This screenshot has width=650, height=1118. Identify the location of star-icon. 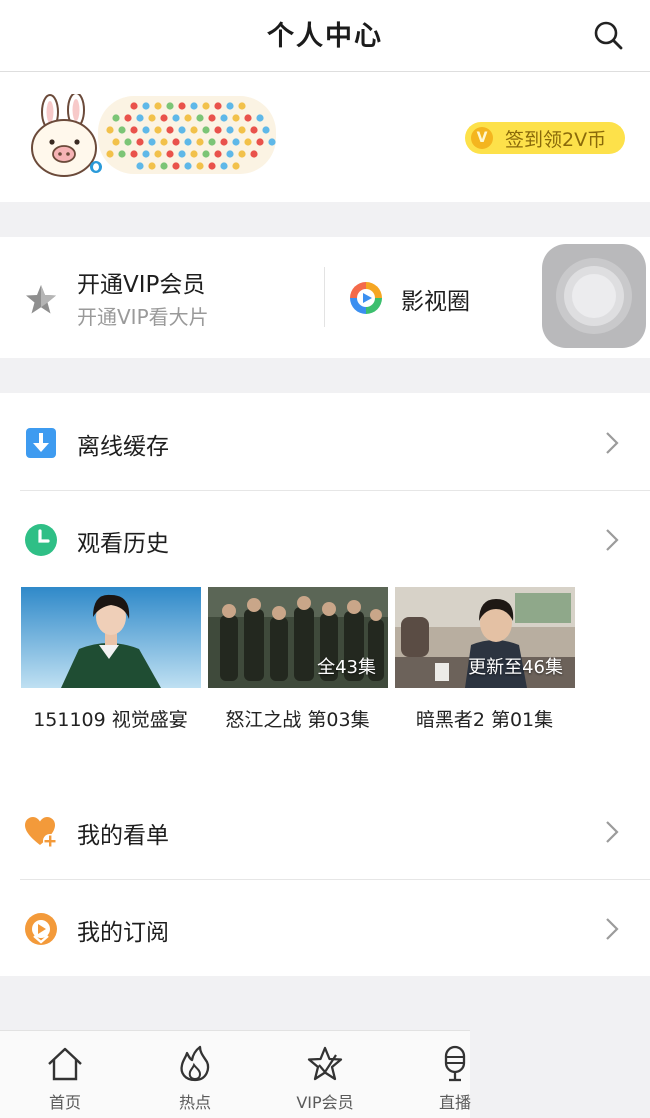
(41, 299).